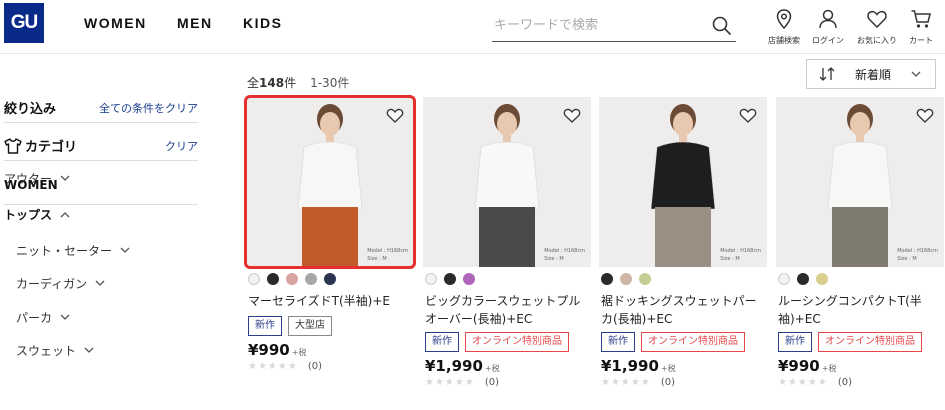  I want to click on price-block: ¥990 +税, so click(807, 366).